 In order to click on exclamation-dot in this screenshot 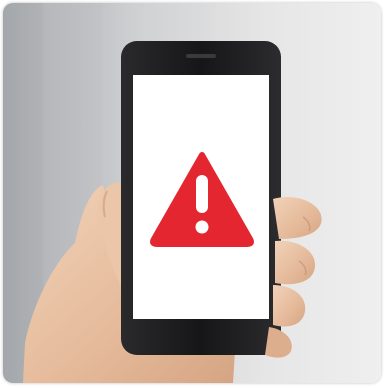, I will do `click(202, 227)`.